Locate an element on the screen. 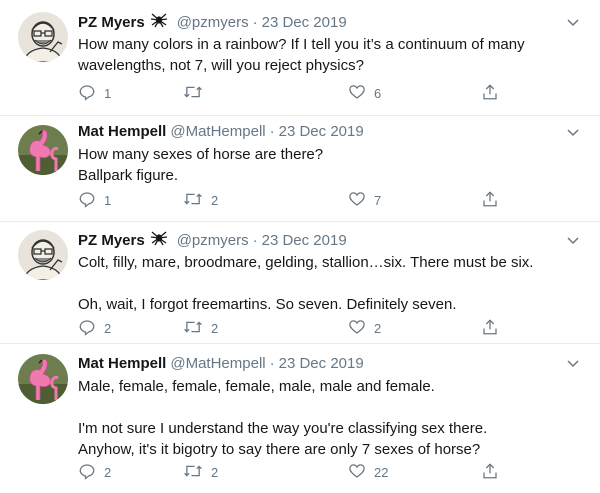 The height and width of the screenshot is (493, 600). like-count: 7 is located at coordinates (378, 200).